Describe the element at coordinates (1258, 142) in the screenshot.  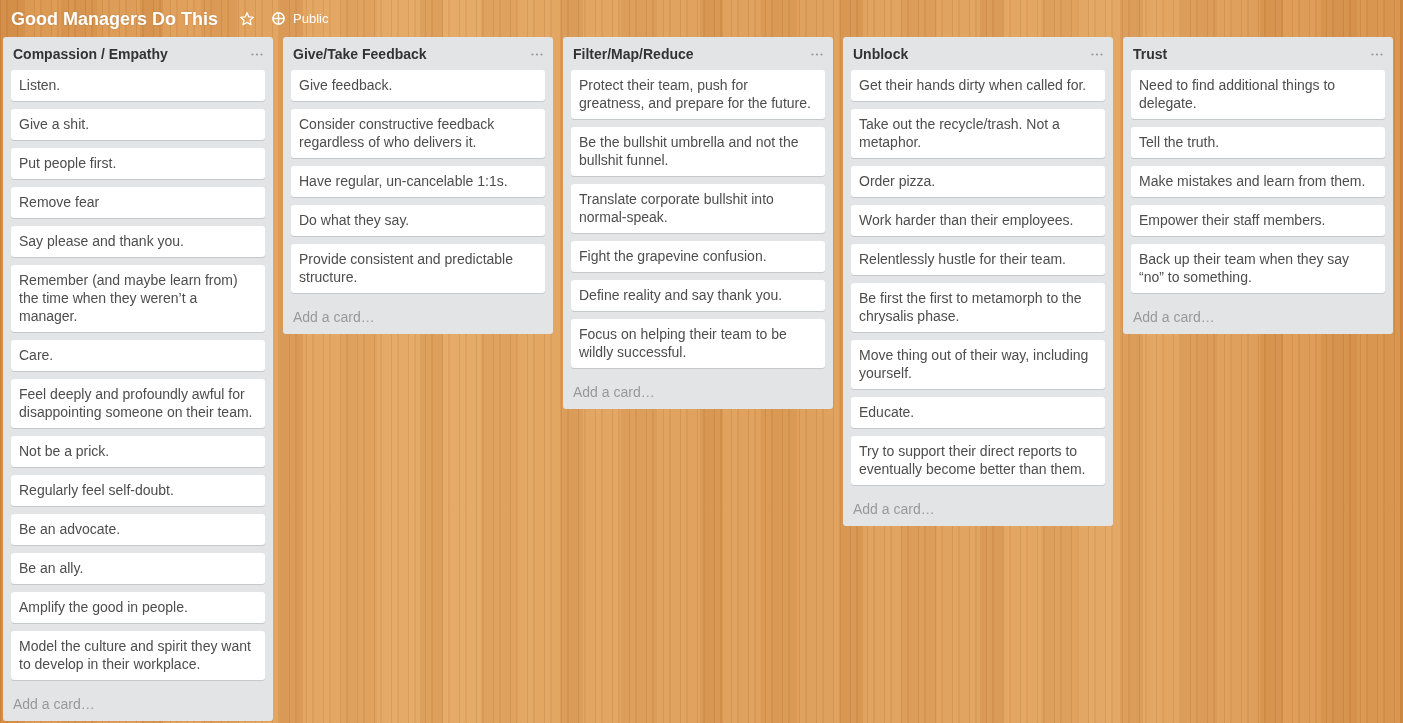
I see `list-card: Tell the truth.` at that location.